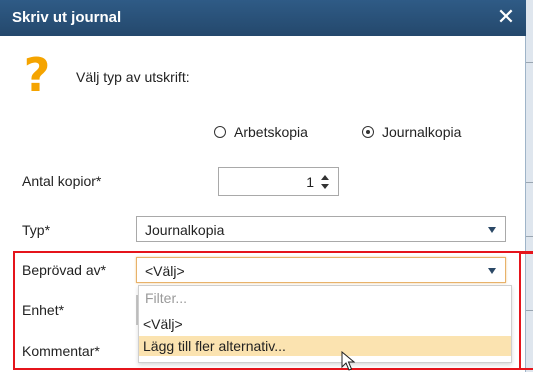 Image resolution: width=533 pixels, height=372 pixels. I want to click on increment-icon, so click(325, 177).